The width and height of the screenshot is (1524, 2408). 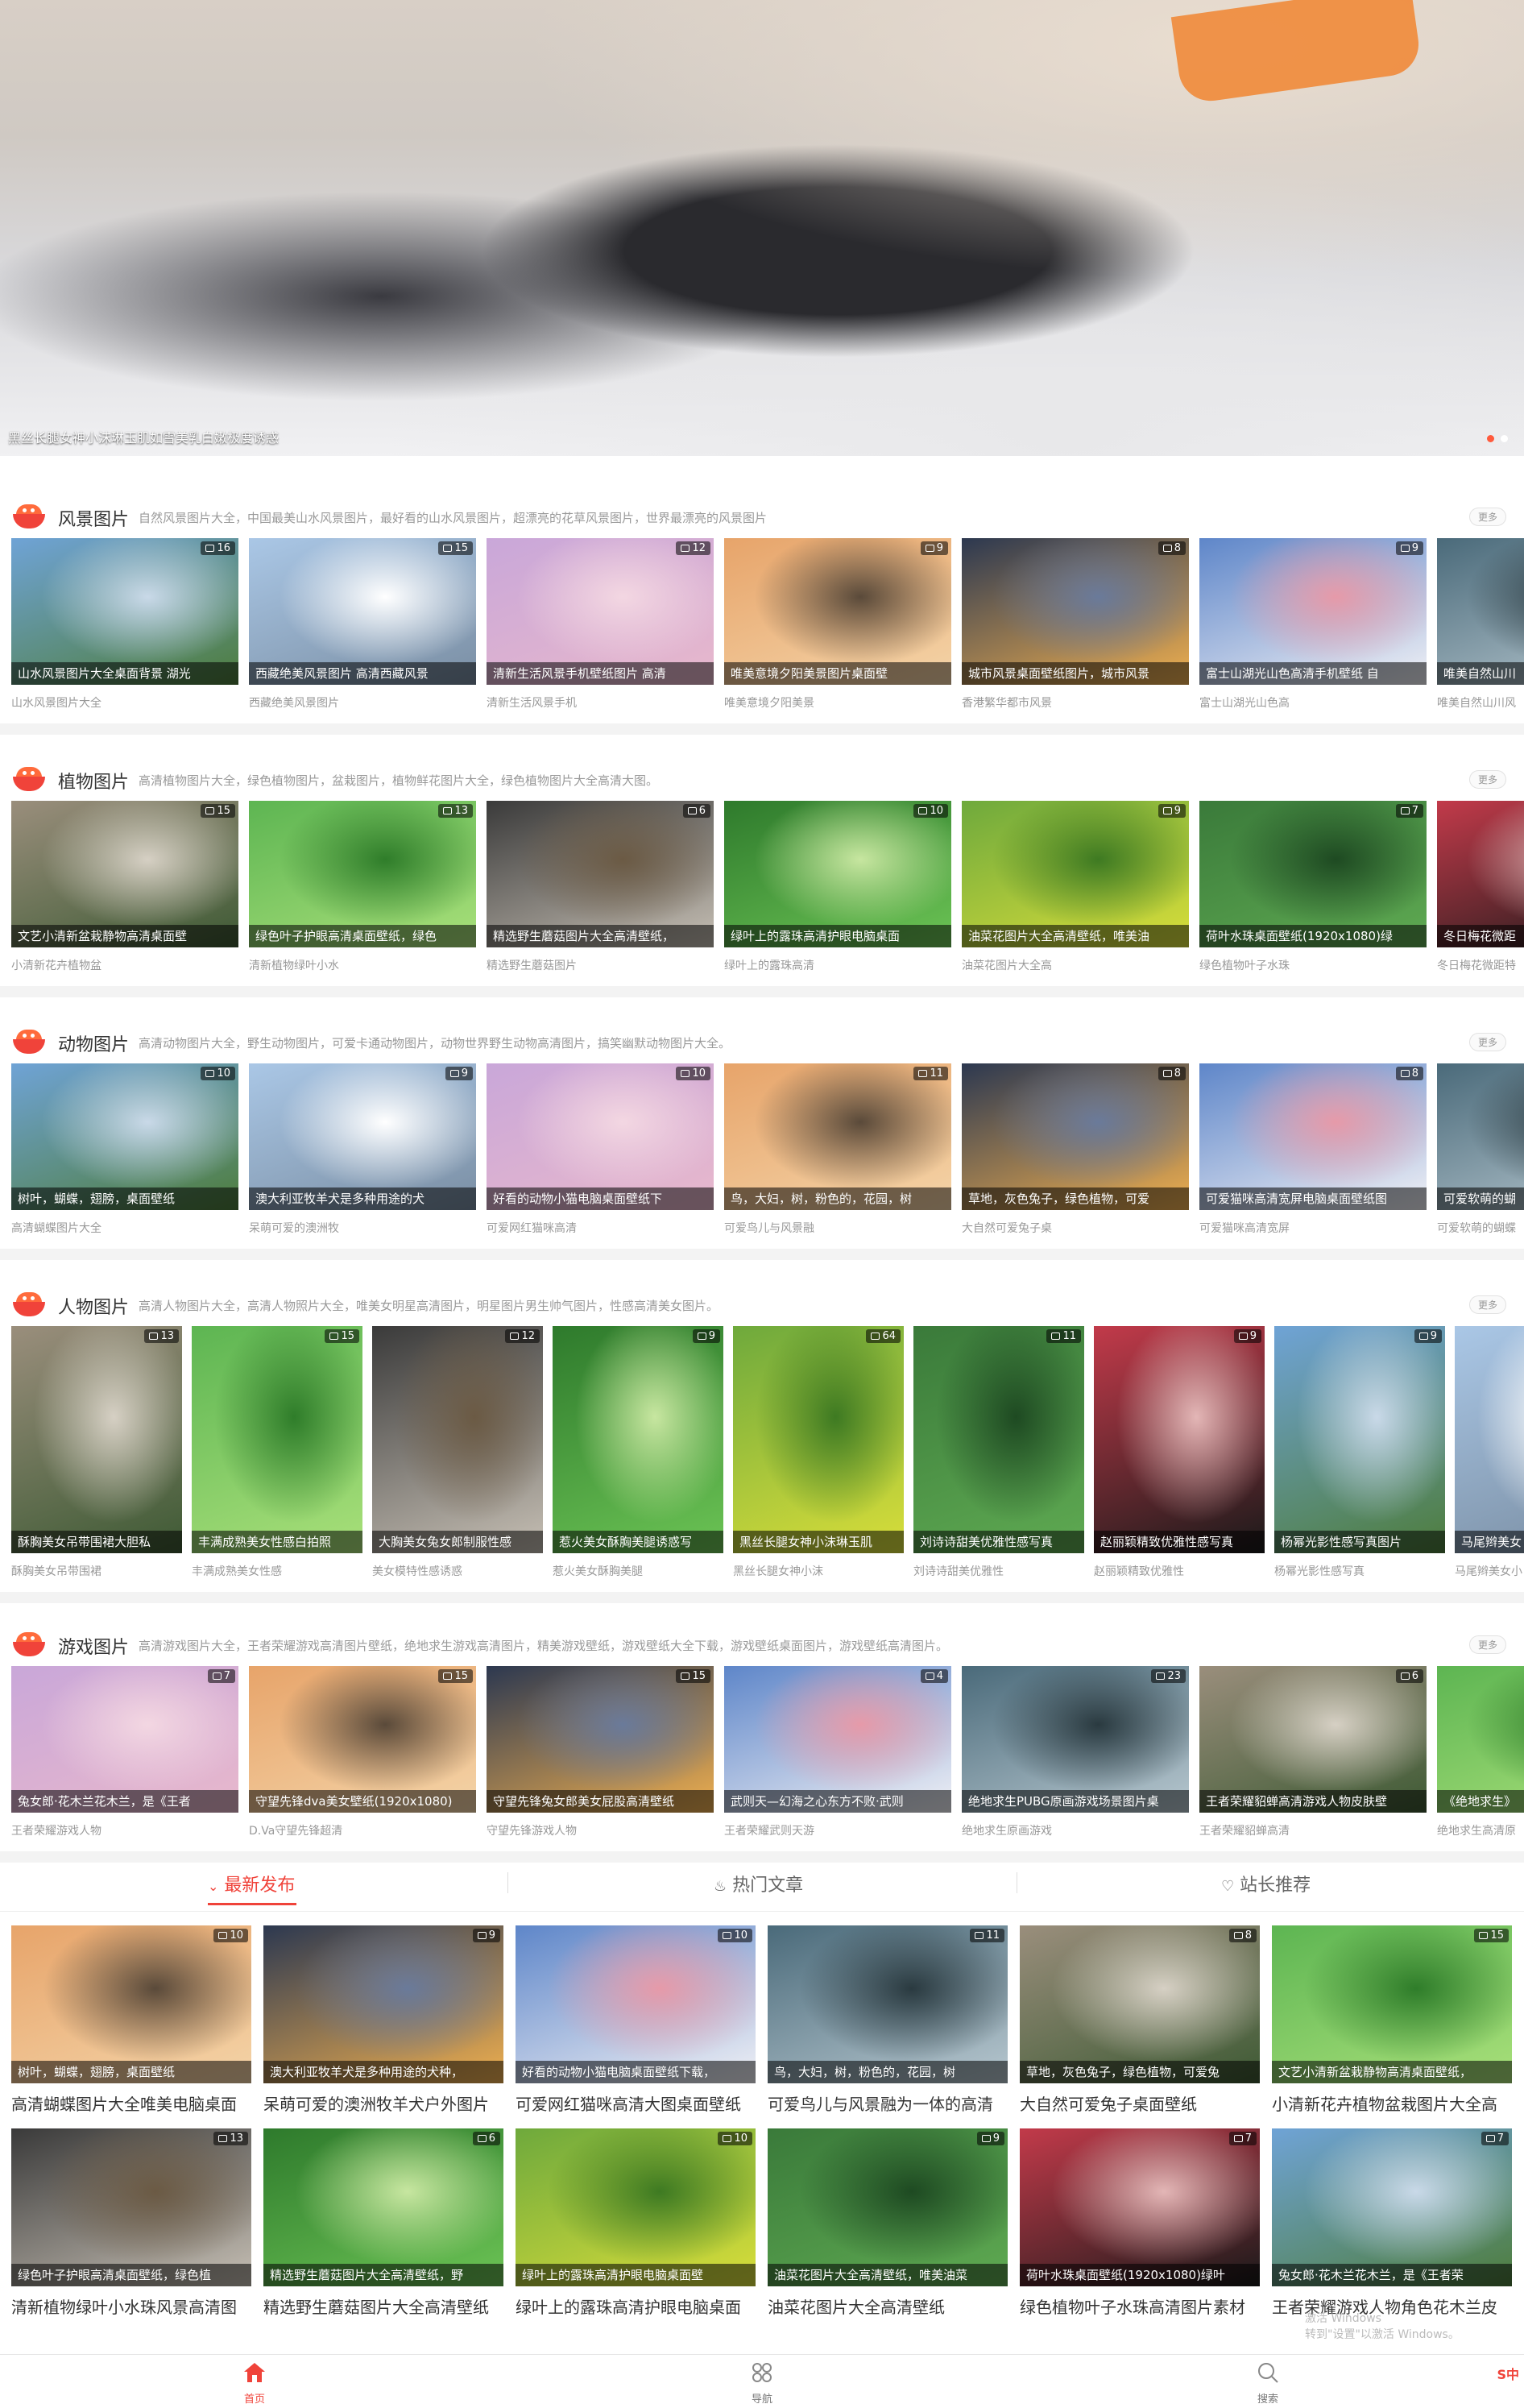 I want to click on card-thumbnail: 8 草地，灰色兔子，绿色植物，可爱兔, so click(x=1140, y=2004).